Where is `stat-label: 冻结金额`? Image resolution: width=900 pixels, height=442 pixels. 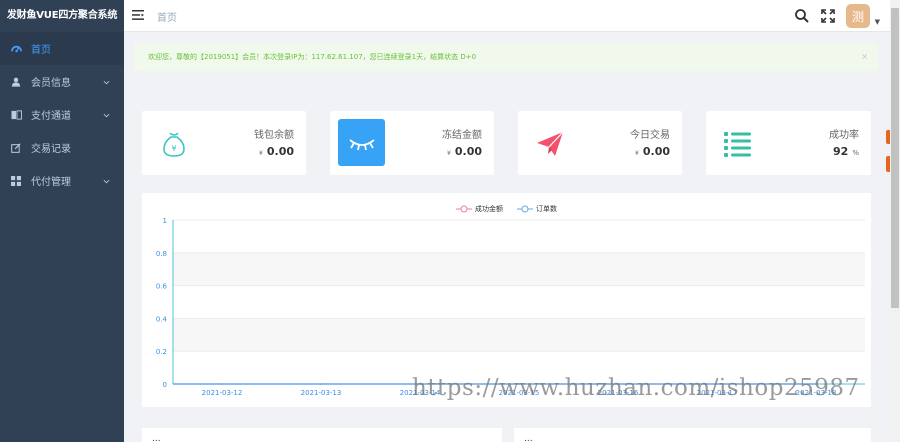
stat-label: 冻结金额 is located at coordinates (462, 135).